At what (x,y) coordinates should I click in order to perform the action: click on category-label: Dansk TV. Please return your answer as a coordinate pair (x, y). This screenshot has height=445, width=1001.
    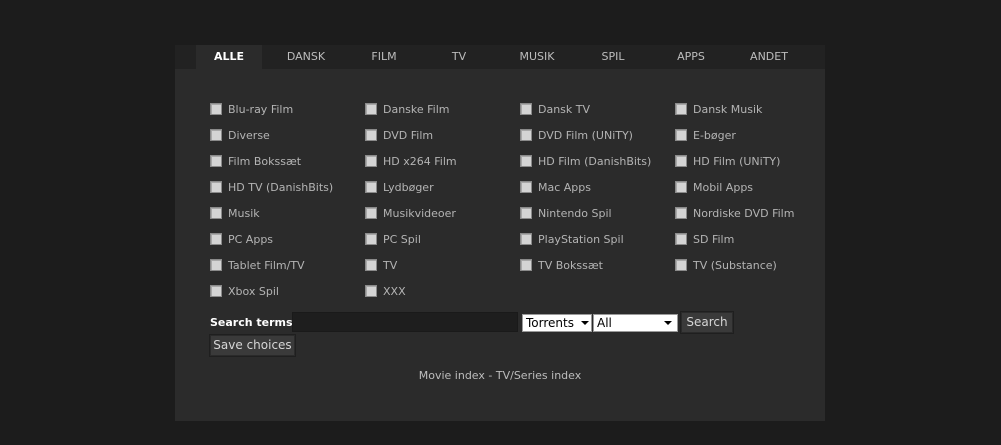
    Looking at the image, I should click on (564, 110).